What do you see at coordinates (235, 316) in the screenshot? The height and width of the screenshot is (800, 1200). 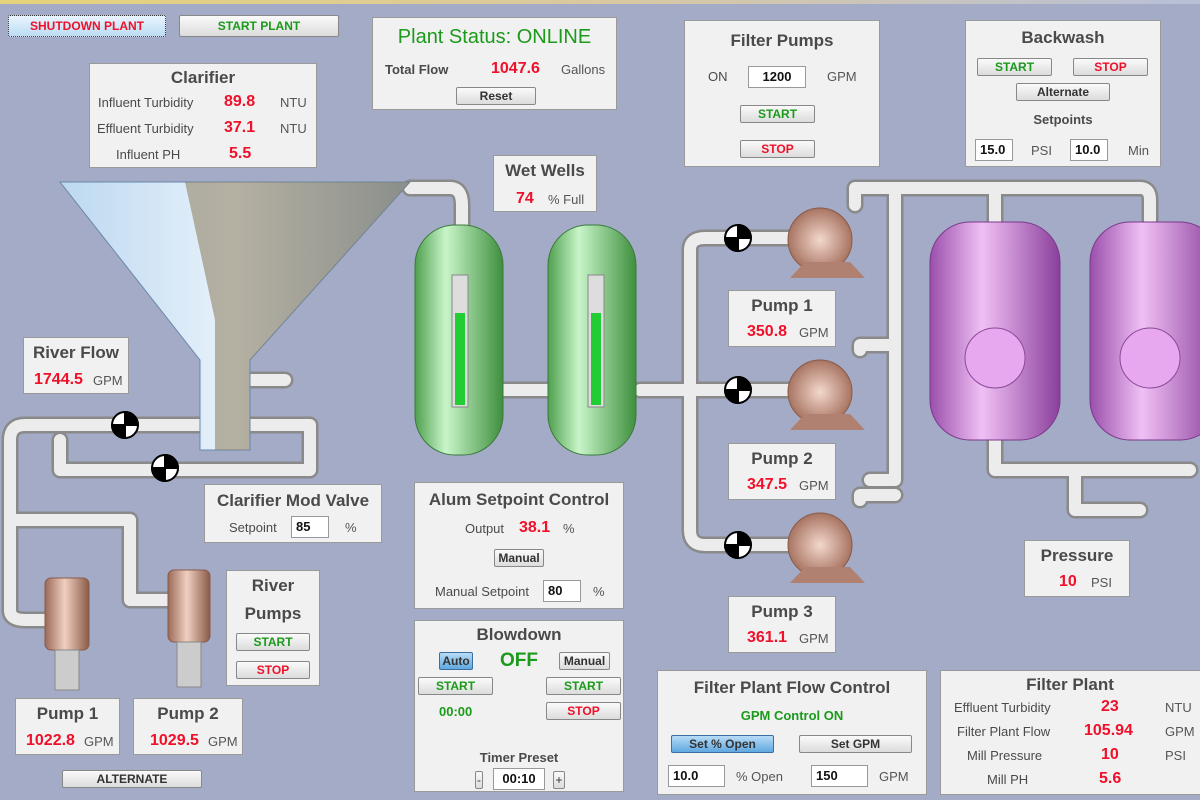 I see `clarifier-tank` at bounding box center [235, 316].